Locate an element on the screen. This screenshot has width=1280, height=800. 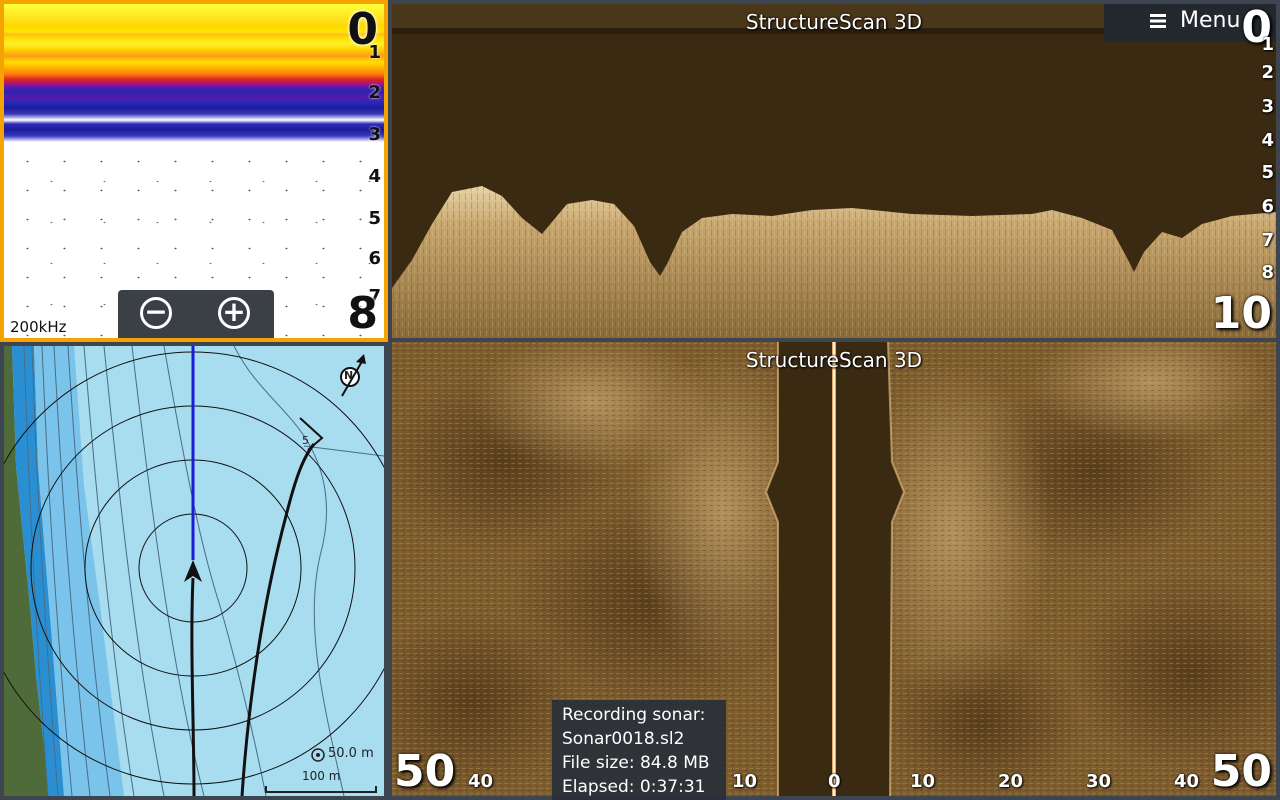
scan-depth-tick: 6 is located at coordinates (1267, 206).